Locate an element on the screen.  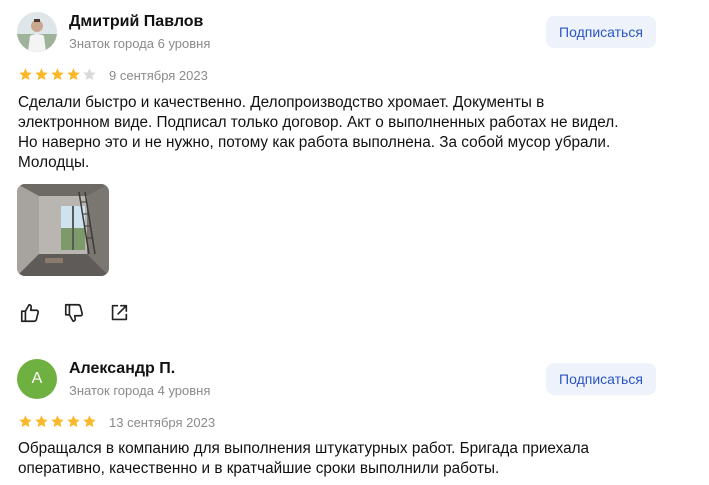
author-level: Знаток города 4 уровня is located at coordinates (140, 390).